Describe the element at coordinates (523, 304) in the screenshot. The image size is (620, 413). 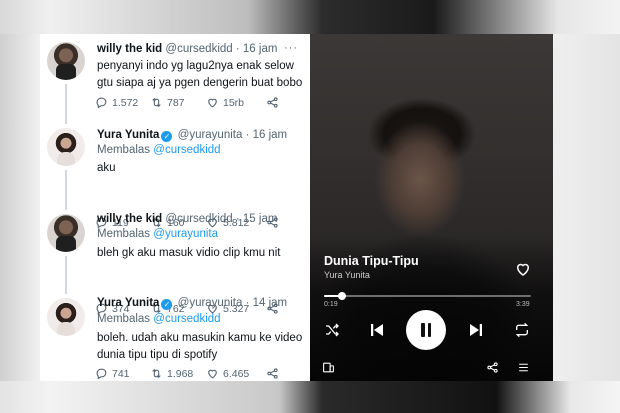
I see `time-total: 3:39` at that location.